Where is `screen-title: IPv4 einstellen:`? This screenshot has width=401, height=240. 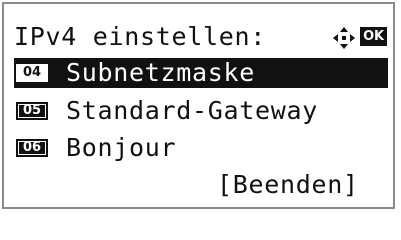 screen-title: IPv4 einstellen: is located at coordinates (140, 36).